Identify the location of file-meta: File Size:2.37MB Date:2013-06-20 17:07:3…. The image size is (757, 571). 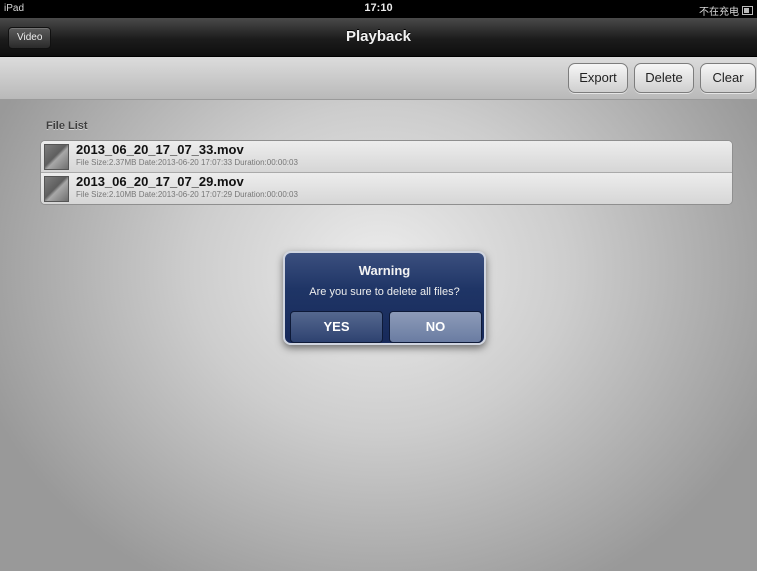
(187, 162).